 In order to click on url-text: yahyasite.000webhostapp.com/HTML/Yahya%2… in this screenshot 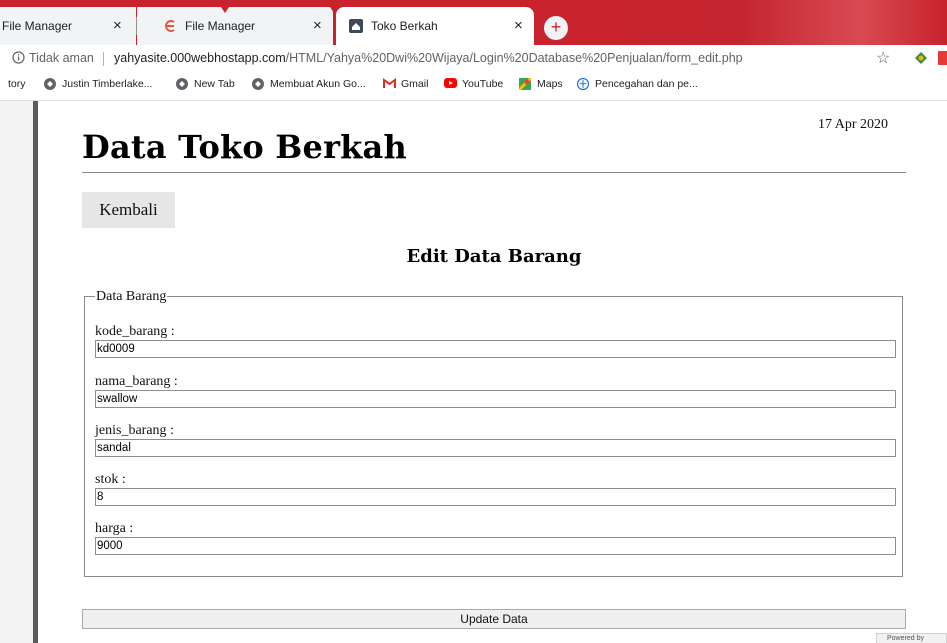, I will do `click(428, 58)`.